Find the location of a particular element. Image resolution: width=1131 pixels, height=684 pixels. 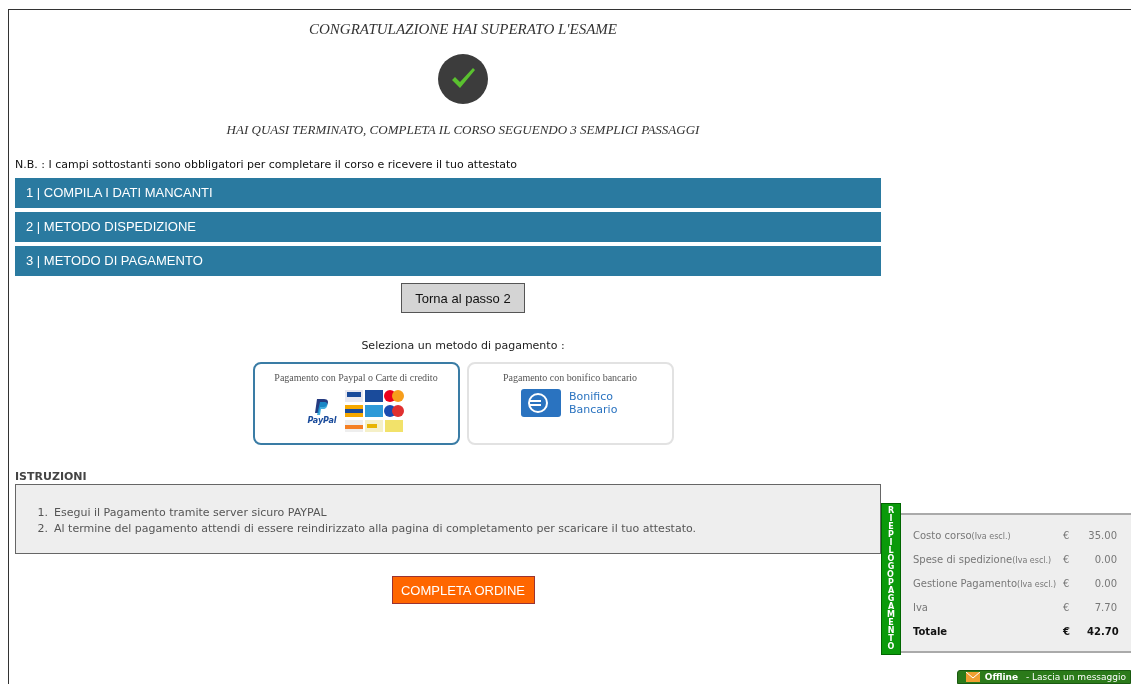

paypal-p-icon is located at coordinates (322, 406).